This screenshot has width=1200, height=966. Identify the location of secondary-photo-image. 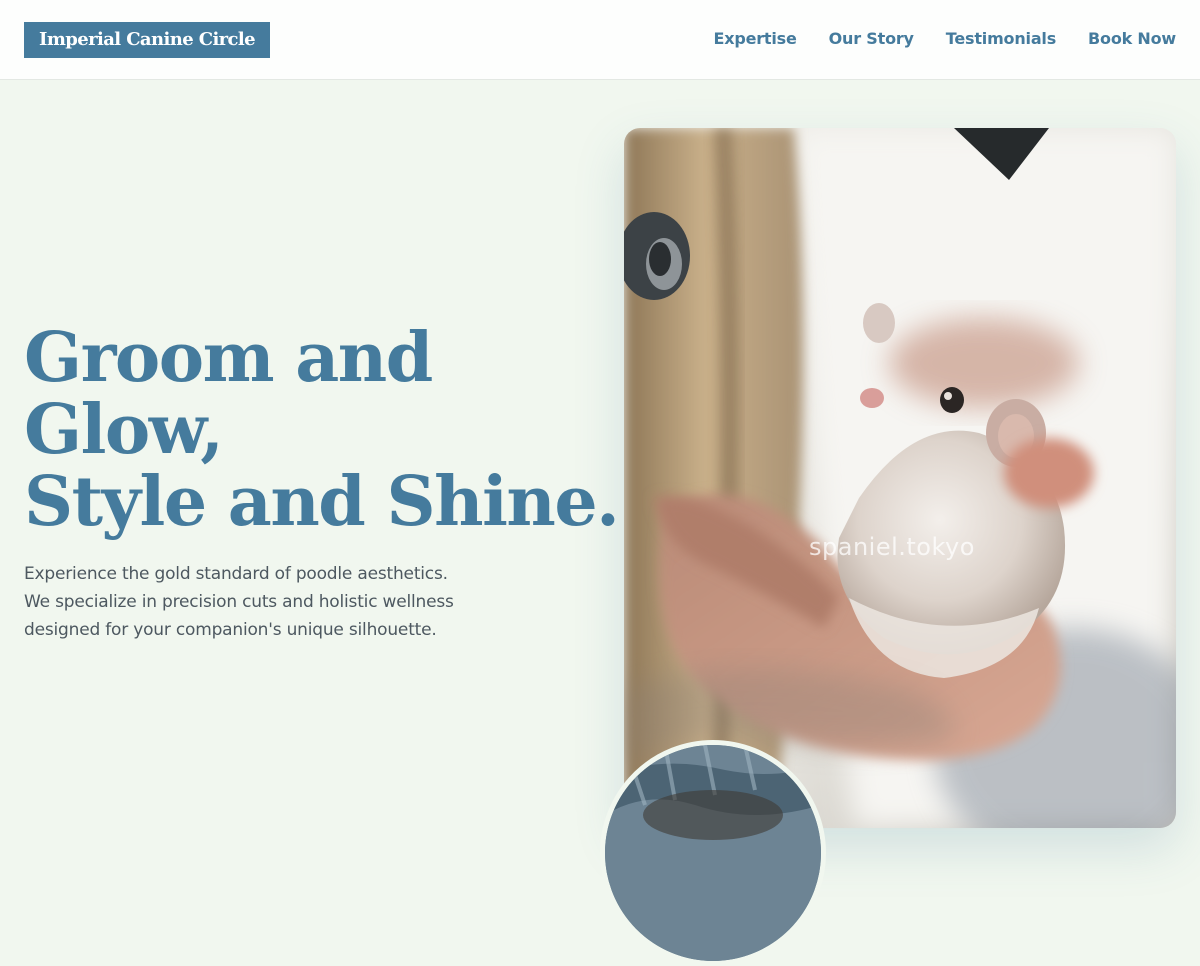
(713, 853).